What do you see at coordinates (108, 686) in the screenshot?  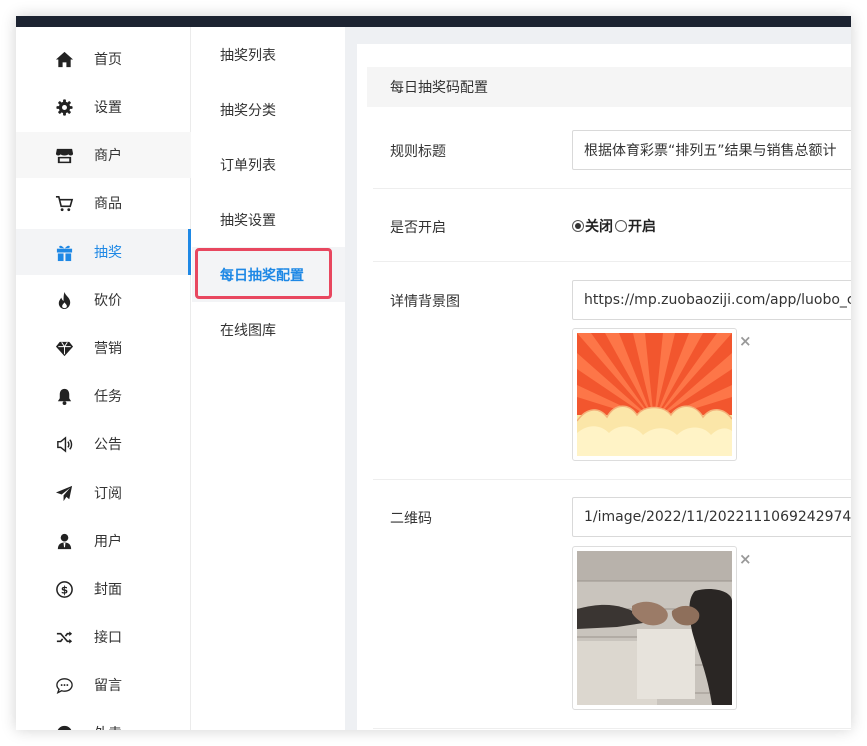 I see `sidebar-item-label: 留言` at bounding box center [108, 686].